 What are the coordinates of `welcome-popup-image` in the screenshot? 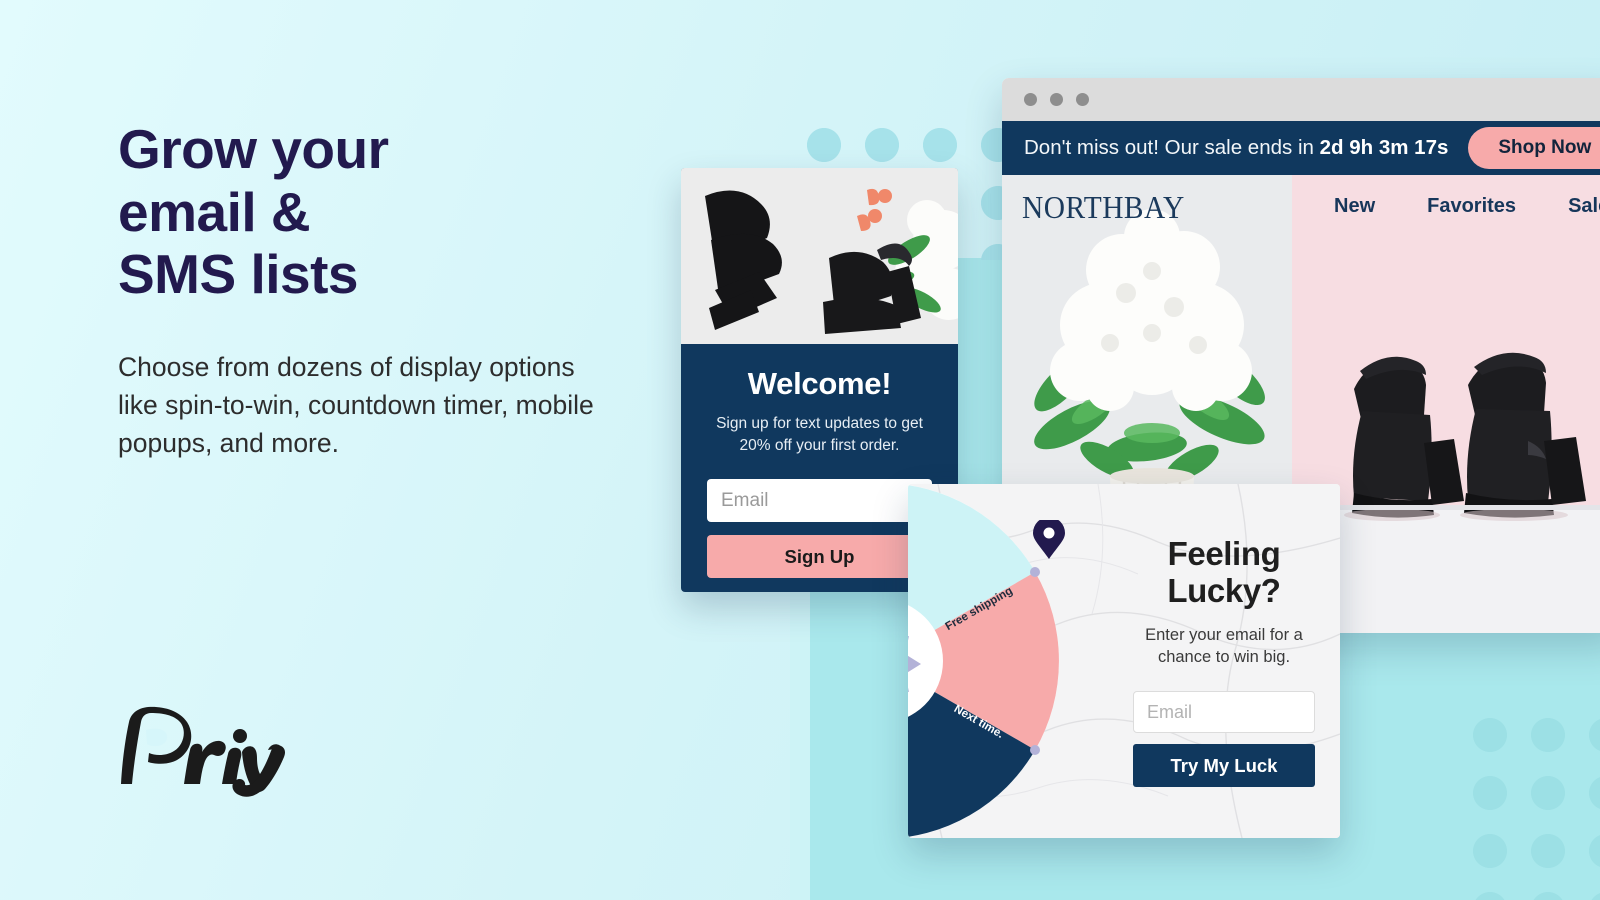 It's located at (819, 256).